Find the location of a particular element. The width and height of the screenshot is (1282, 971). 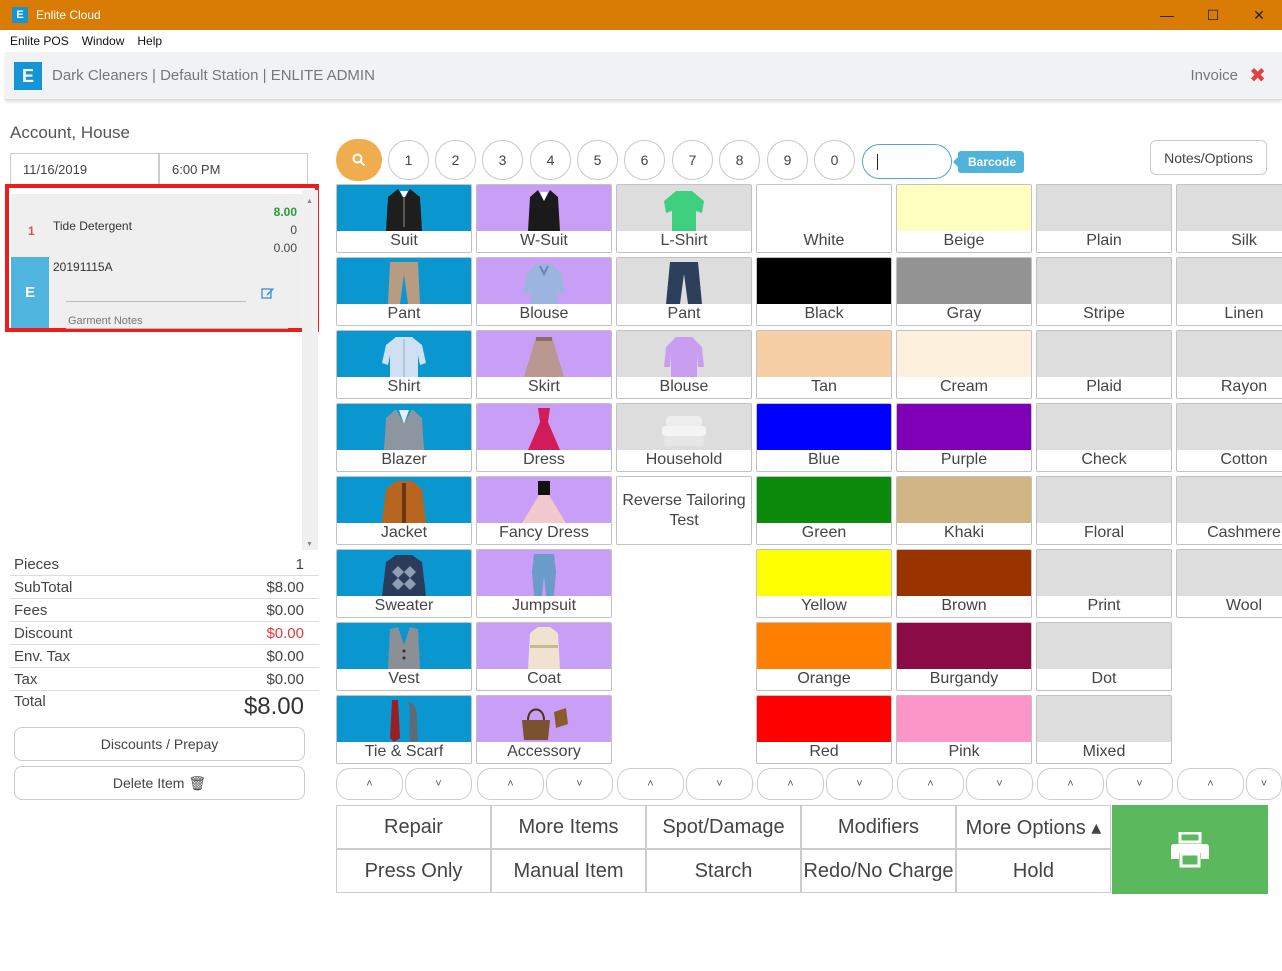

column-0-scroll-down-button: ˅ is located at coordinates (438, 784).